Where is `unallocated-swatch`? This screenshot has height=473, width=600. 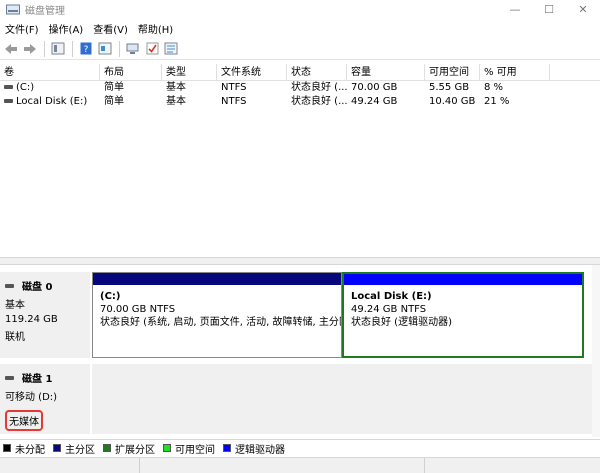 unallocated-swatch is located at coordinates (7, 448).